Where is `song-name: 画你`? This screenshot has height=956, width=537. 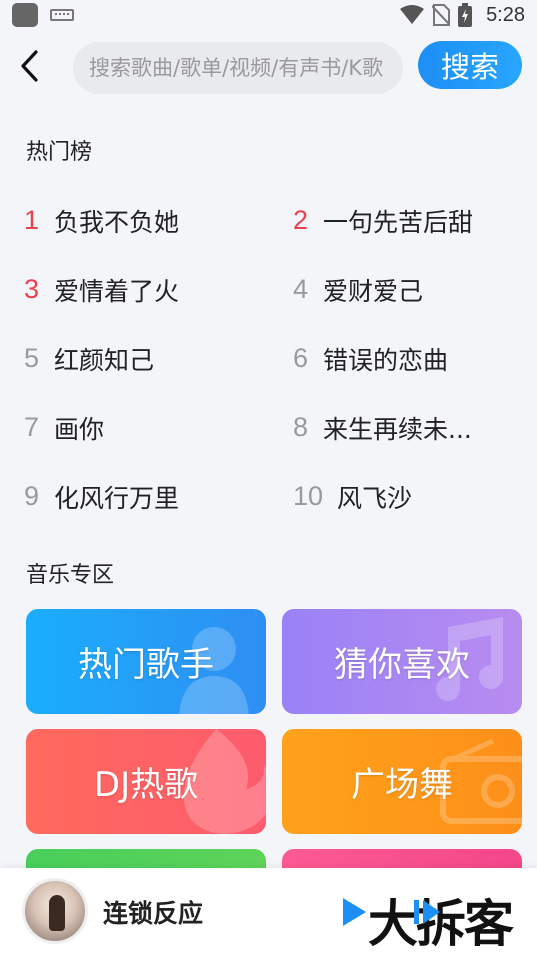 song-name: 画你 is located at coordinates (79, 429).